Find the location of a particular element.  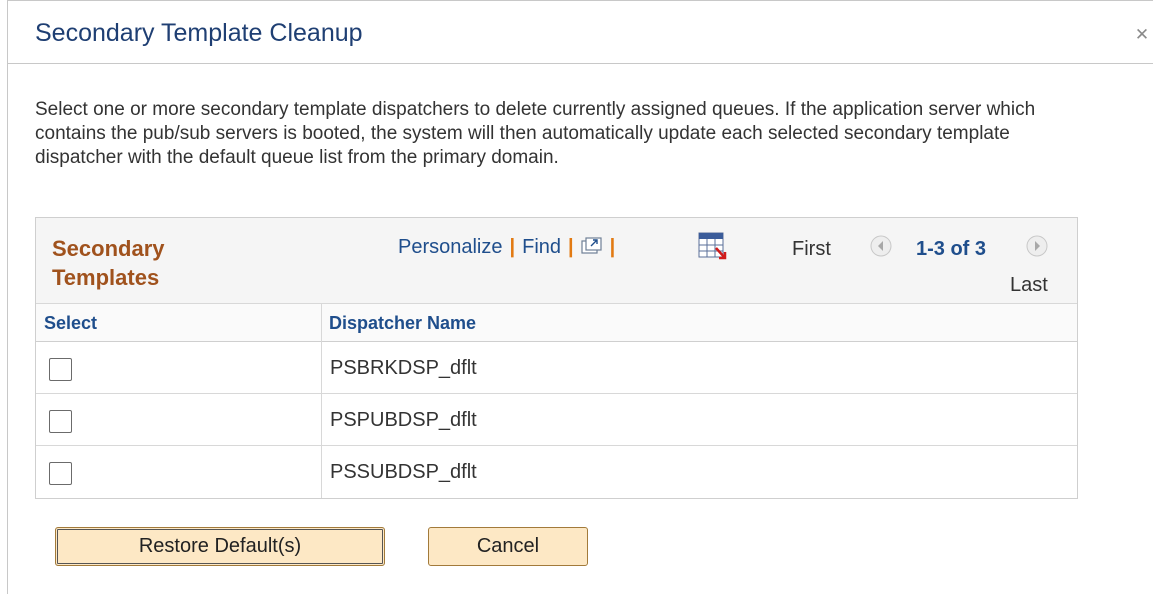

pager-range: 1-3 of 3 is located at coordinates (951, 249).